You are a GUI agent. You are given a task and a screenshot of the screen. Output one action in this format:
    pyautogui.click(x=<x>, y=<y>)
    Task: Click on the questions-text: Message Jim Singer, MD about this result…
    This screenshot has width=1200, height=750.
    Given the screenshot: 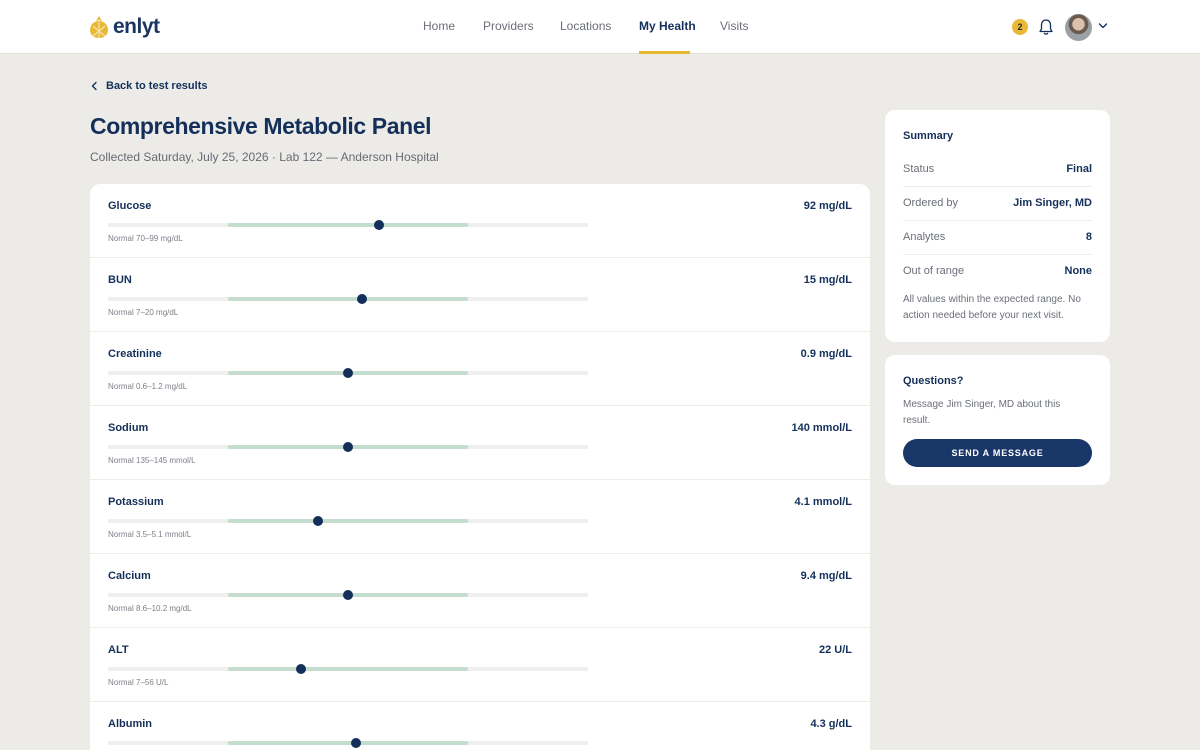 What is the action you would take?
    pyautogui.click(x=982, y=412)
    